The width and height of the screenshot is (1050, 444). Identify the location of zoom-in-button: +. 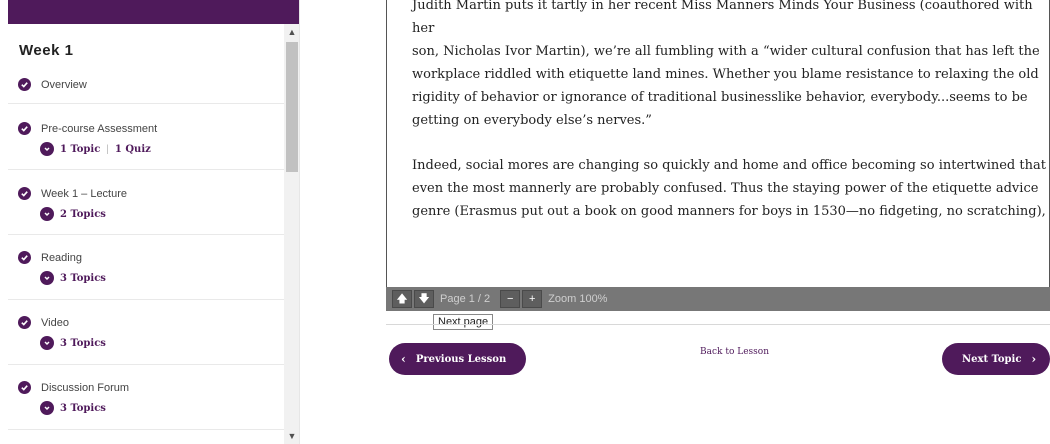
(532, 299).